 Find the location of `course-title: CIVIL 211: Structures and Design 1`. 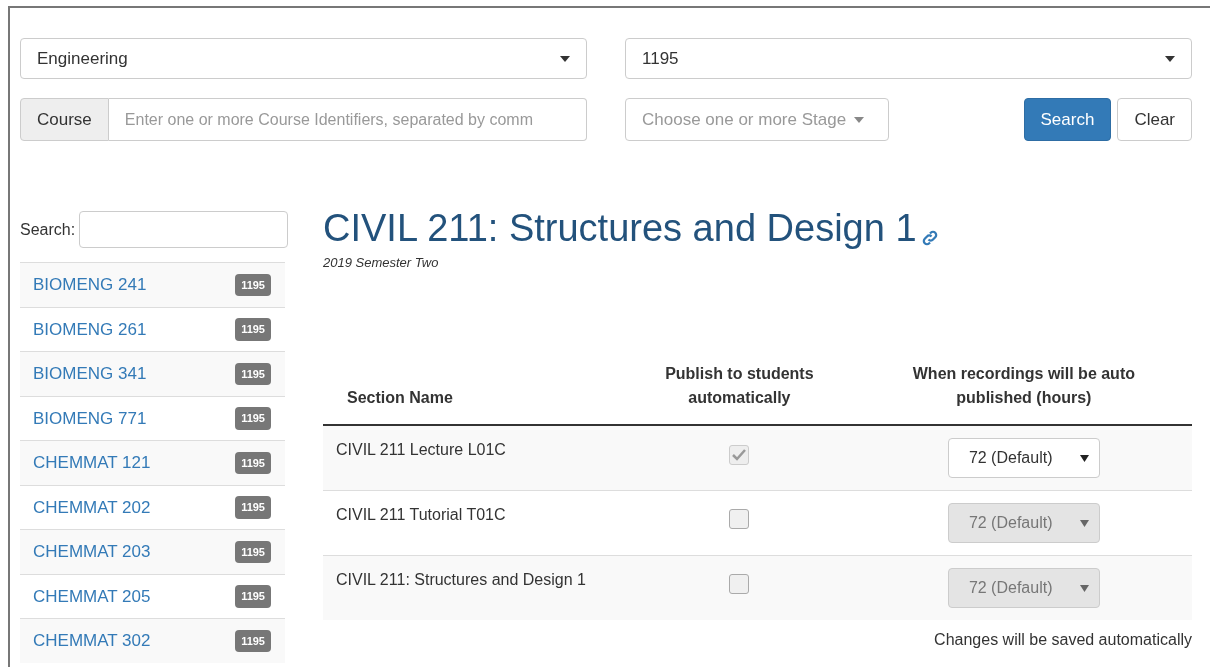

course-title: CIVIL 211: Structures and Design 1 is located at coordinates (620, 228).